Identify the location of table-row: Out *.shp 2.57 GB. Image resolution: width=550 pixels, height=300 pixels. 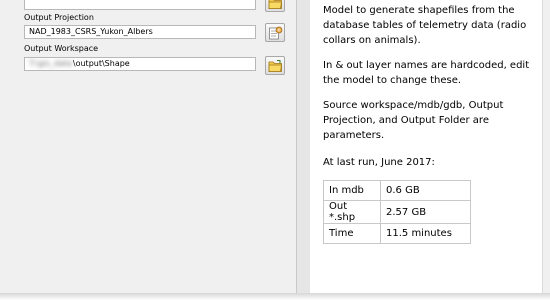
(397, 212).